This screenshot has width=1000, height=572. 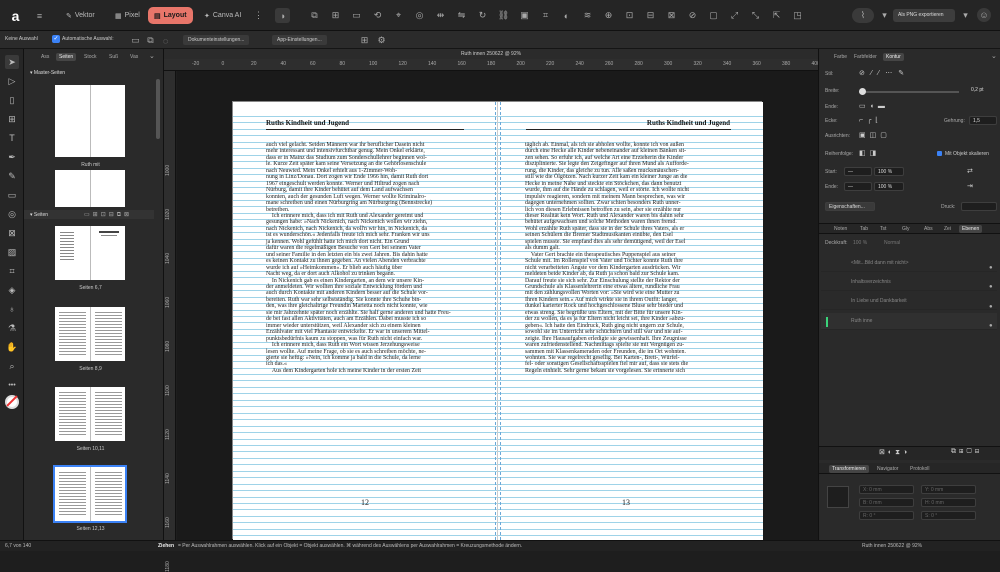 I want to click on line-join-icons: ⌐╭⌊, so click(x=870, y=120).